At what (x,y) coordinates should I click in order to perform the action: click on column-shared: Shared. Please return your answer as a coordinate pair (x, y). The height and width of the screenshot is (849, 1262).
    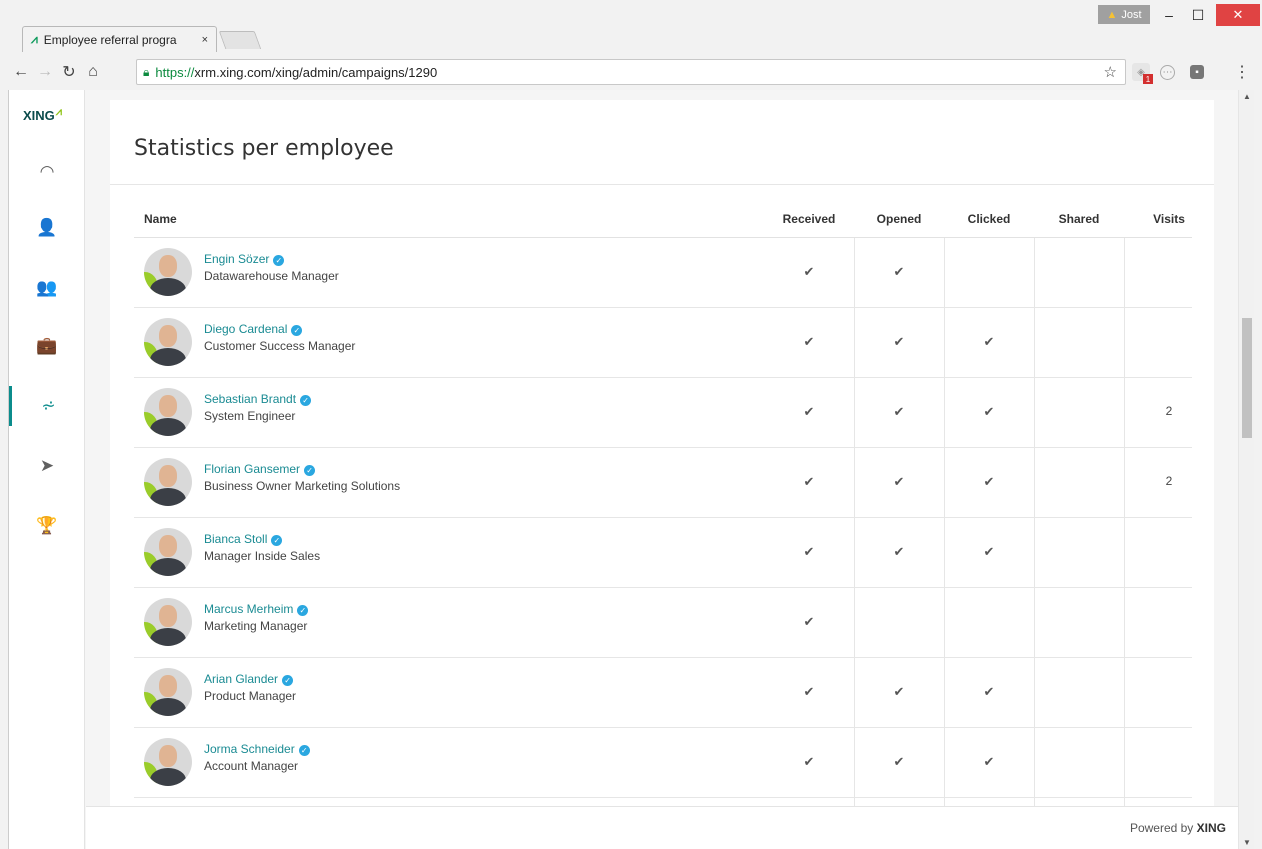
    Looking at the image, I should click on (1079, 219).